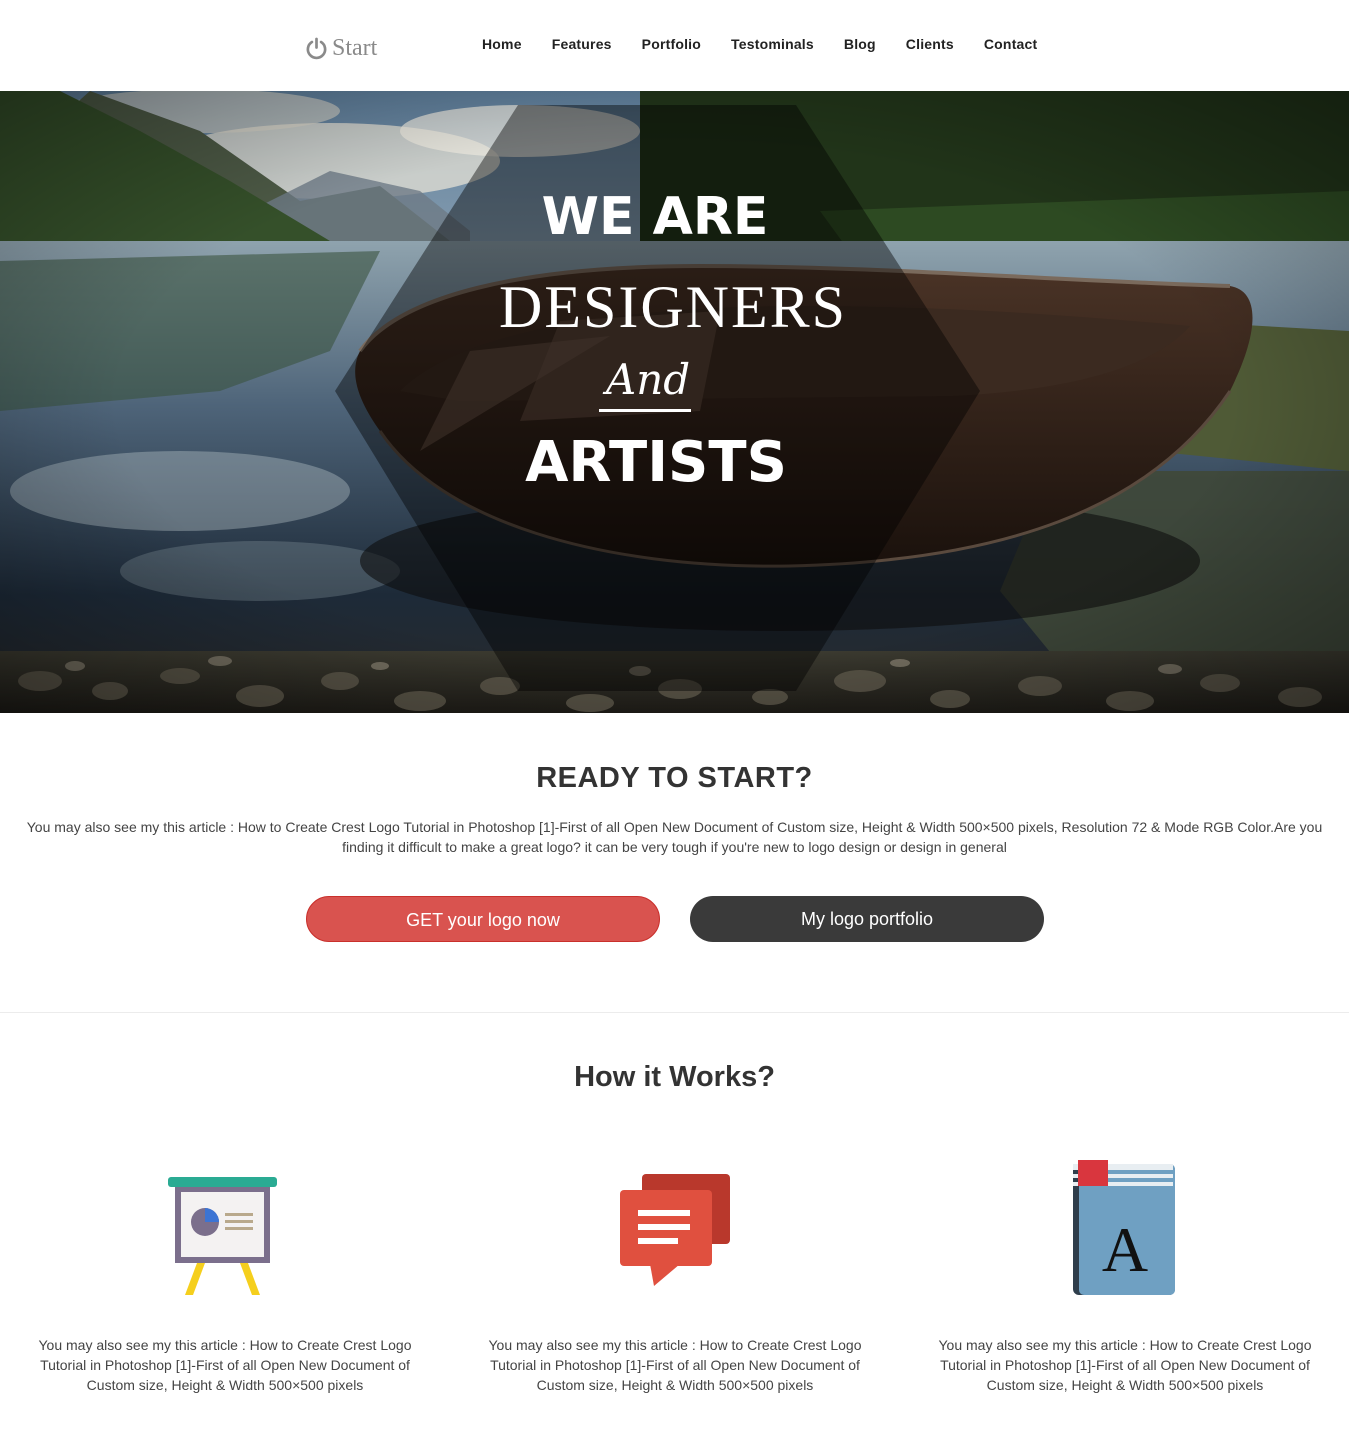 The image size is (1349, 1444). Describe the element at coordinates (483, 919) in the screenshot. I see `get-logo-button: GET your logo now` at that location.